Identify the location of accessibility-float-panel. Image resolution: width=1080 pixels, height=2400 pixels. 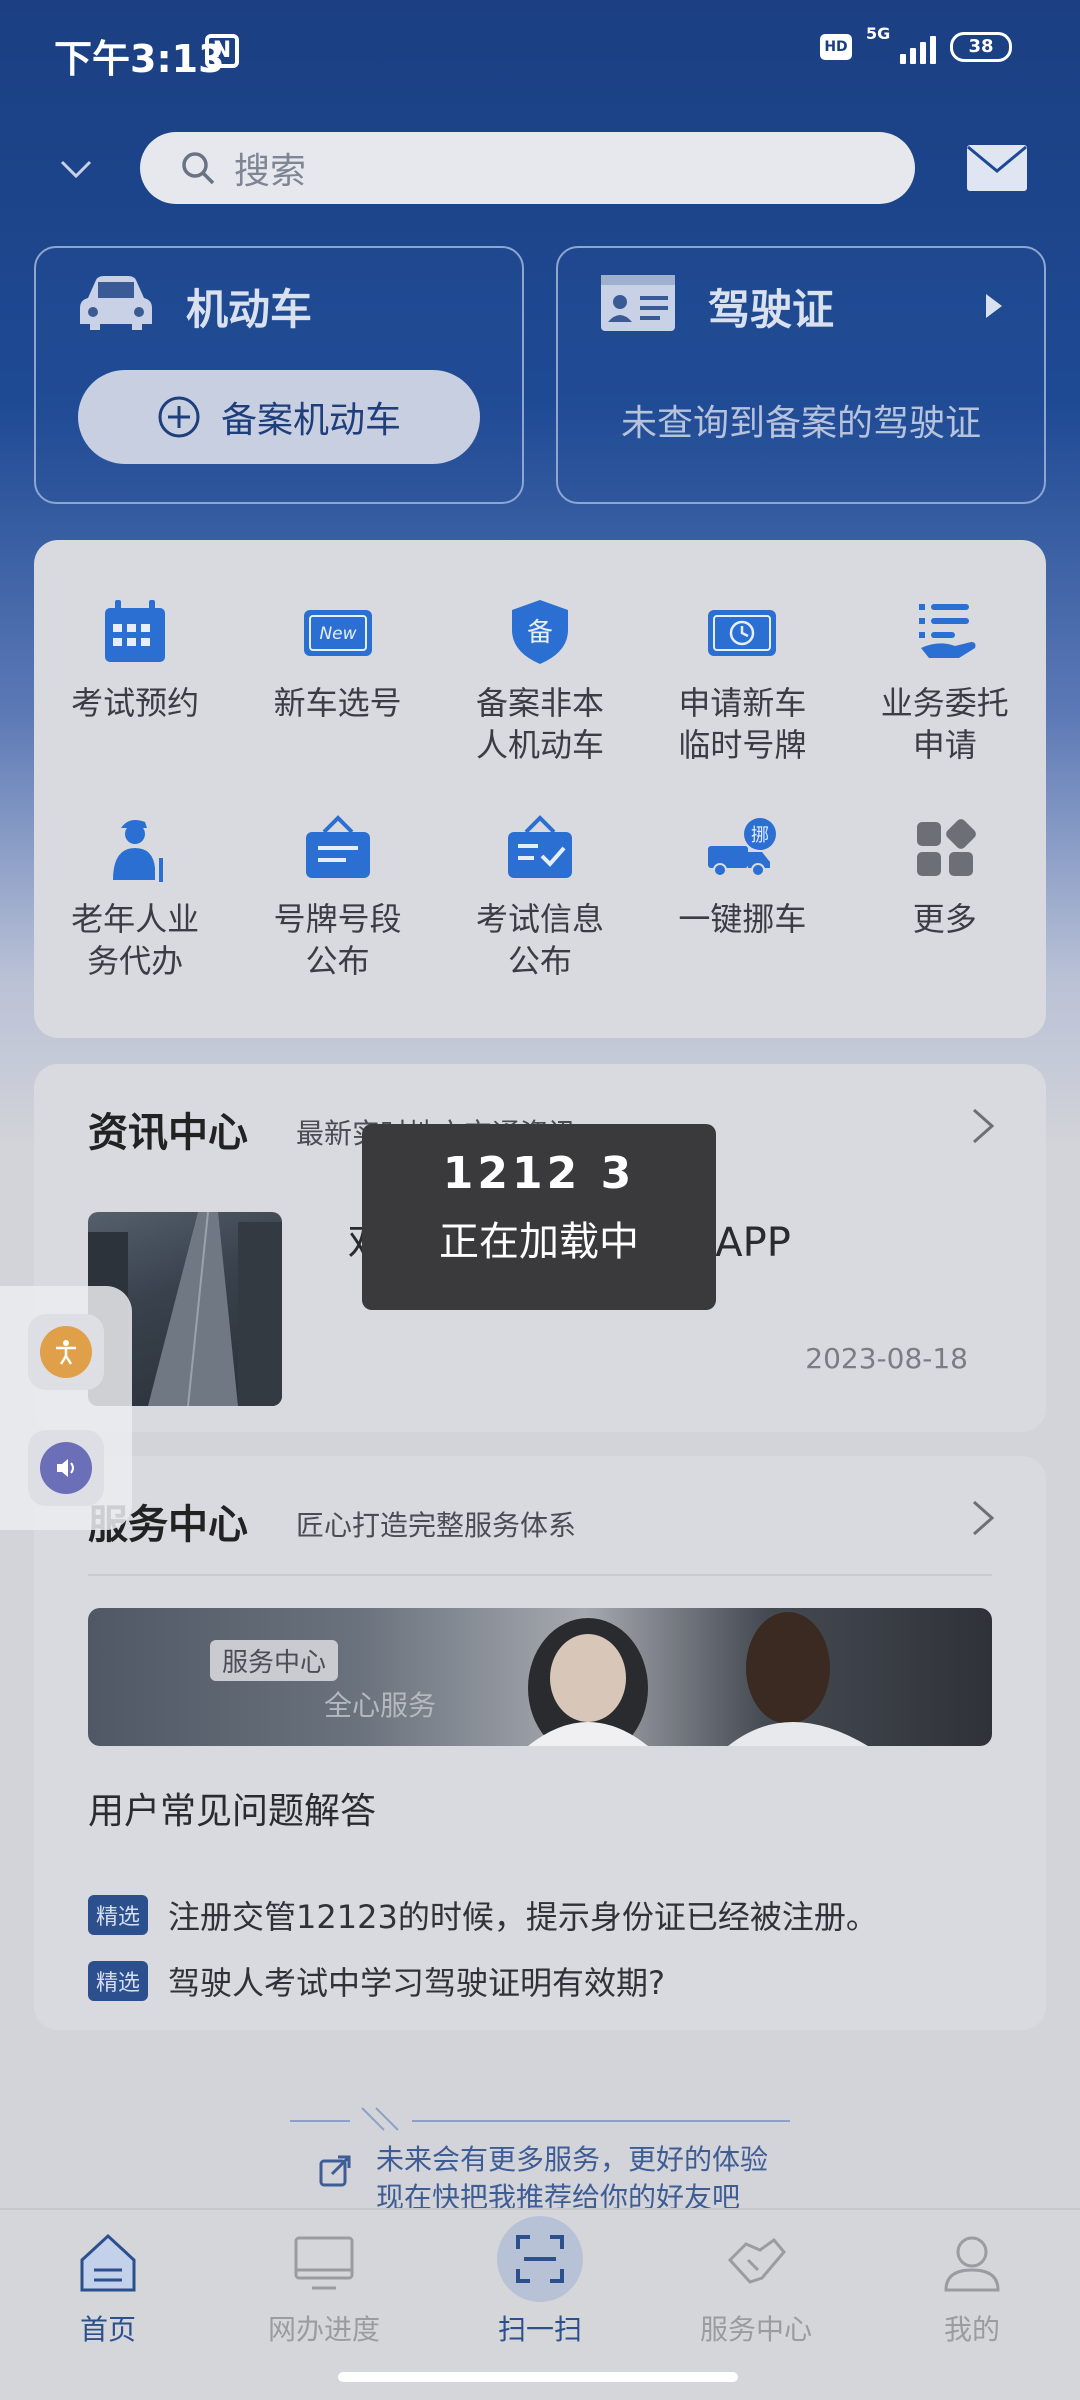
(66, 1408).